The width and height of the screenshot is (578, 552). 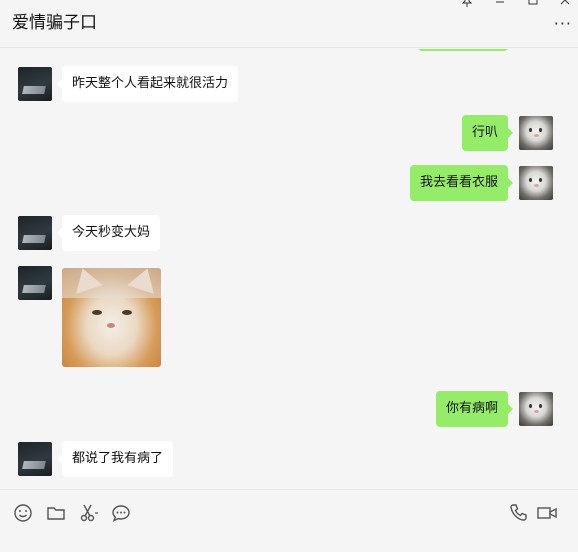 I want to click on minimize-icon, so click(x=500, y=4).